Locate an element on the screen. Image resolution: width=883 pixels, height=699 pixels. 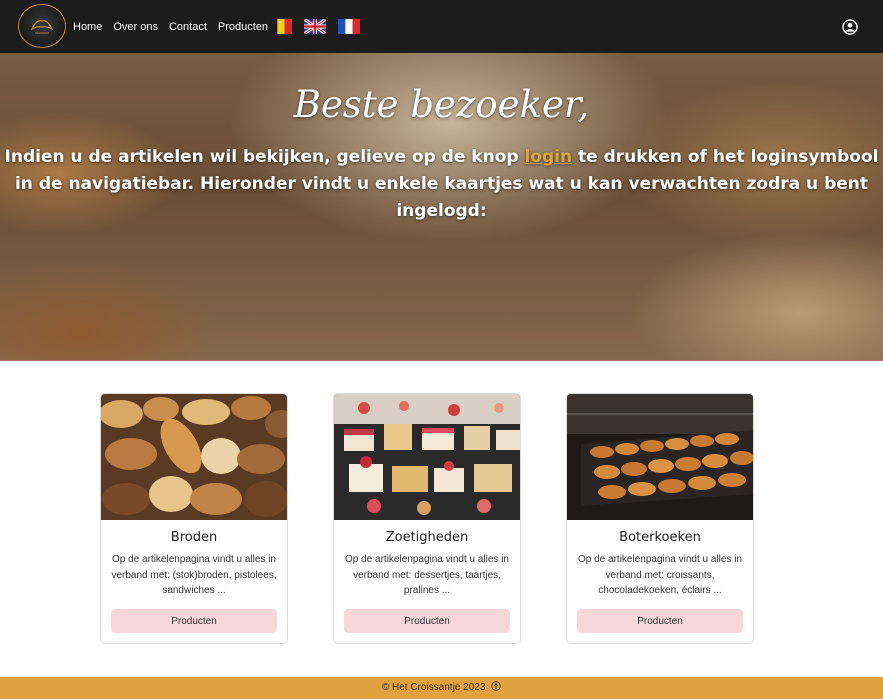
nav-link-producten: Producten is located at coordinates (243, 27).